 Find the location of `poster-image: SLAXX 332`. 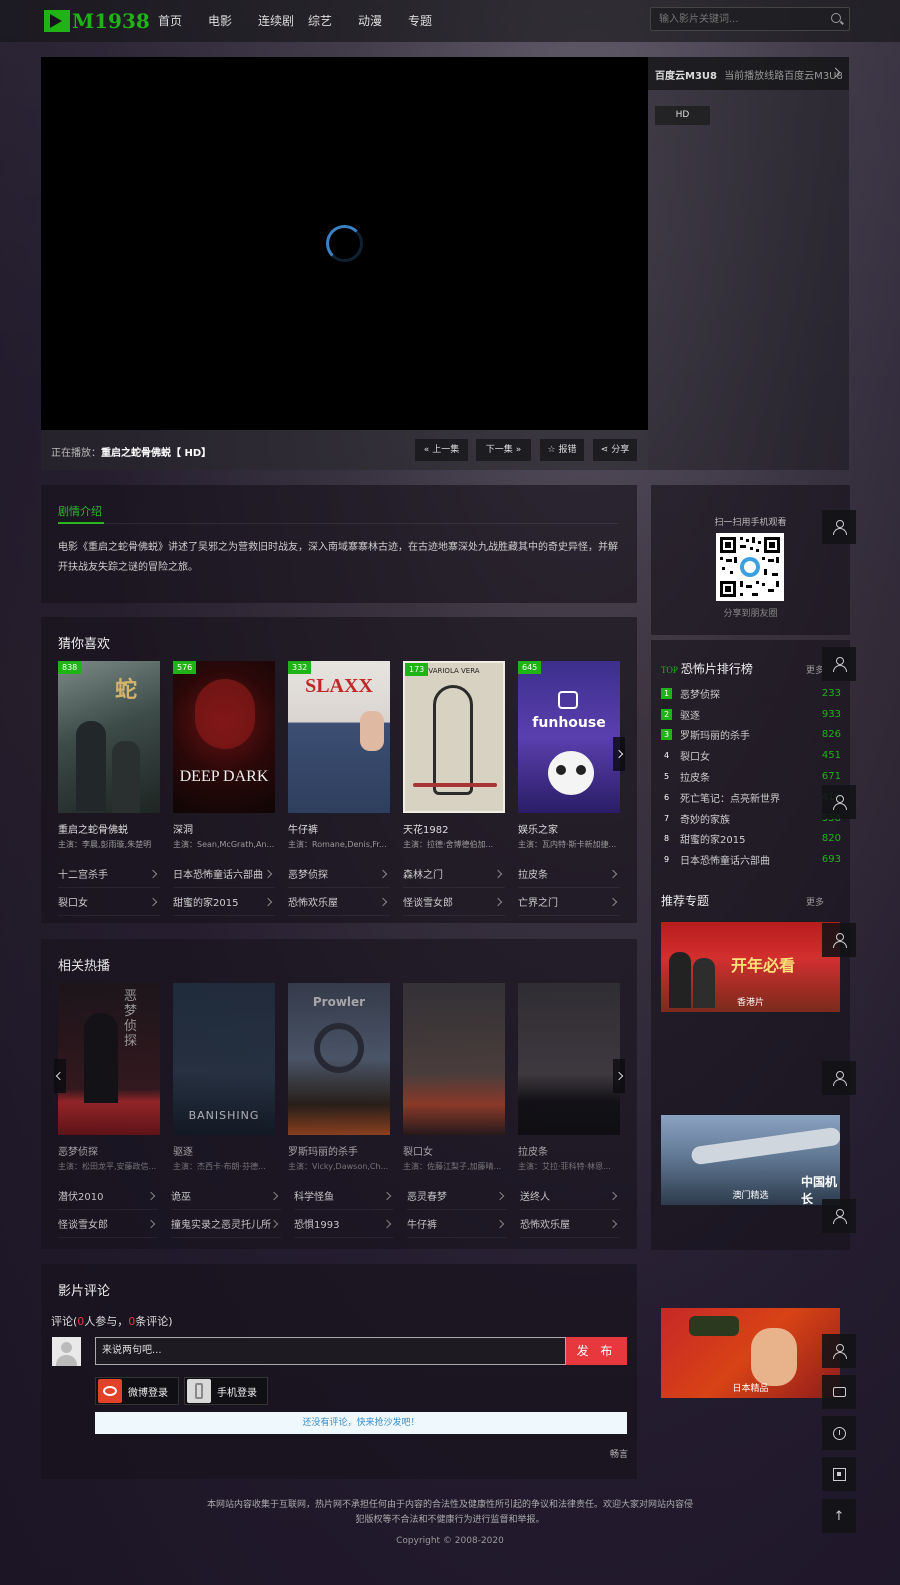

poster-image: SLAXX 332 is located at coordinates (339, 737).